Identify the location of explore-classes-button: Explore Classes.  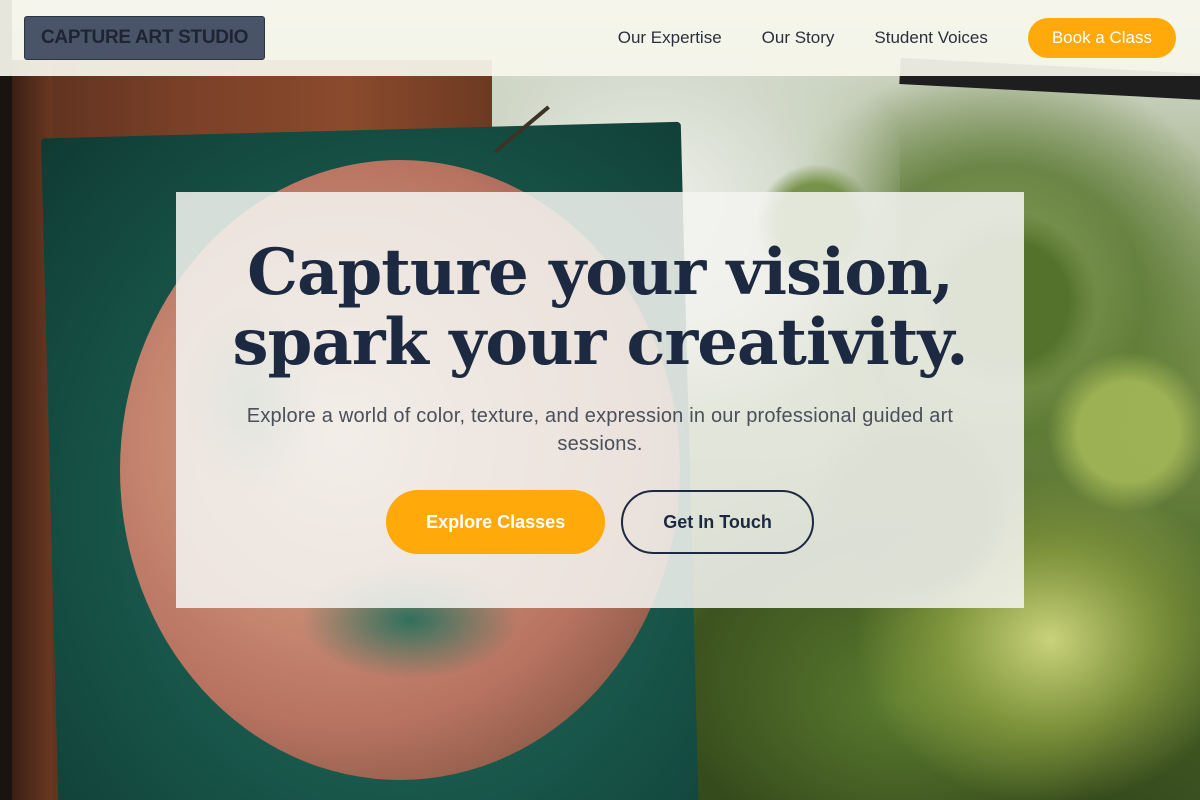
(496, 522).